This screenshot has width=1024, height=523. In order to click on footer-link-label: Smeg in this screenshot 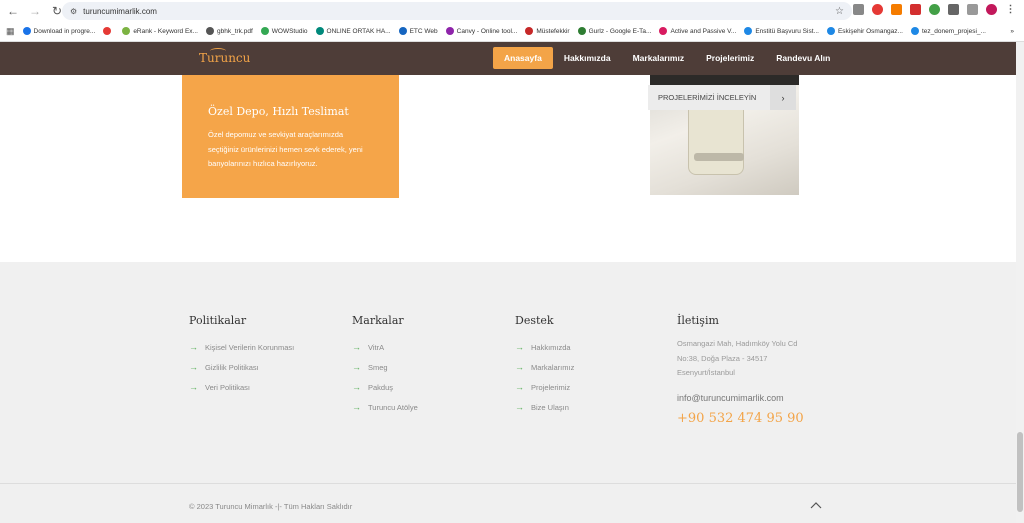, I will do `click(378, 367)`.